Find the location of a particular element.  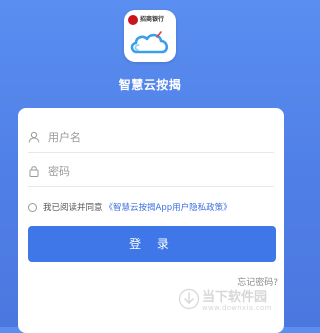

password-field is located at coordinates (151, 171).